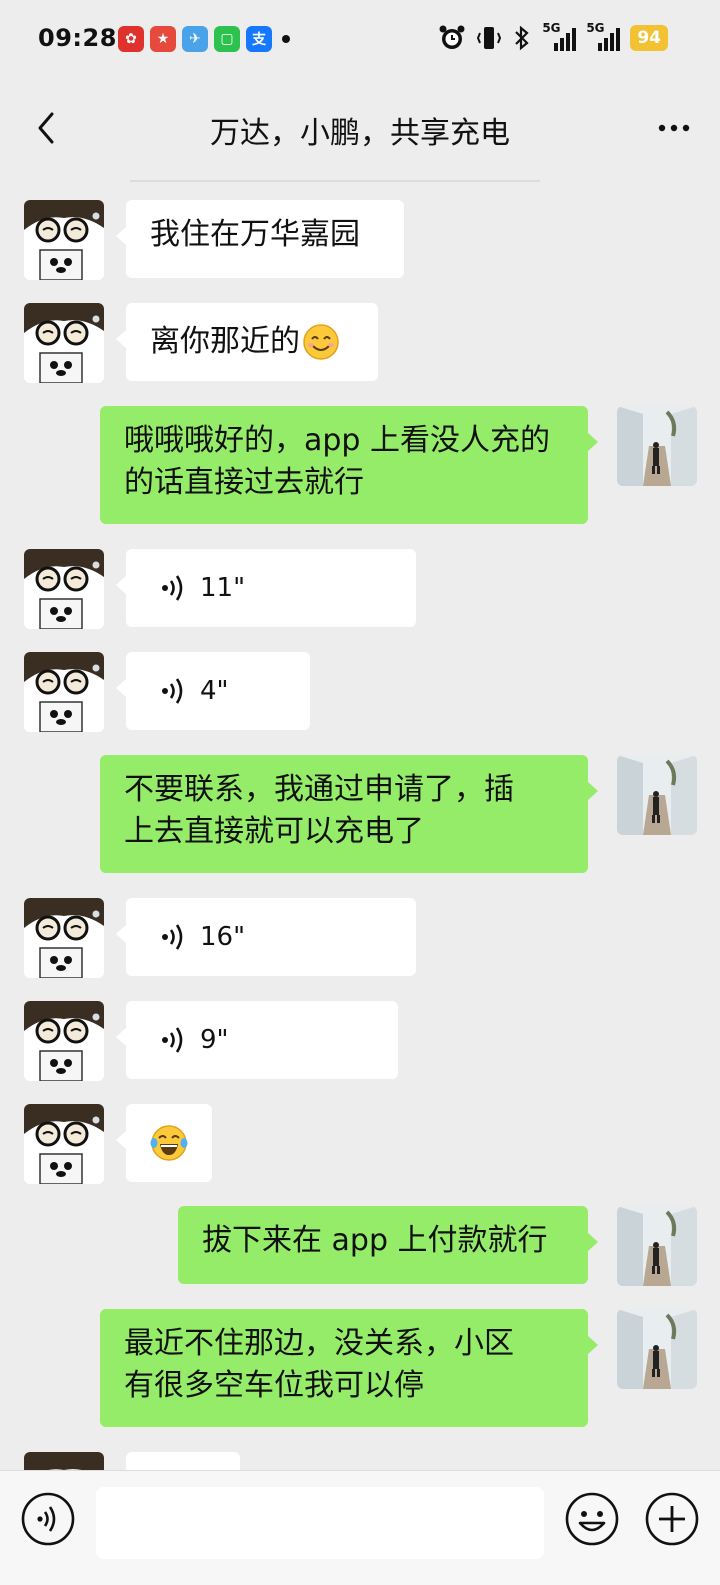  I want to click on incoming-voice-message: 16", so click(266, 937).